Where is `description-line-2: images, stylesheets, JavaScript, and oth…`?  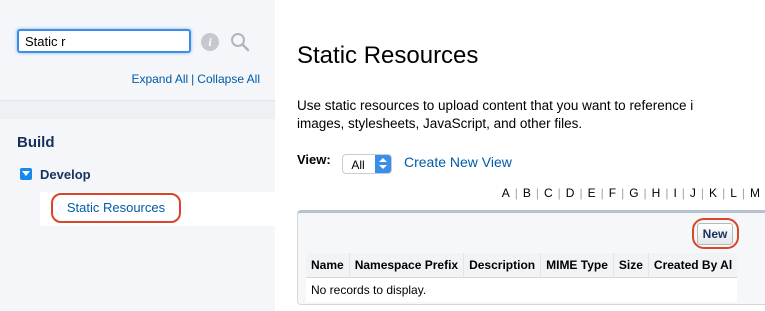
description-line-2: images, stylesheets, JavaScript, and oth… is located at coordinates (440, 123).